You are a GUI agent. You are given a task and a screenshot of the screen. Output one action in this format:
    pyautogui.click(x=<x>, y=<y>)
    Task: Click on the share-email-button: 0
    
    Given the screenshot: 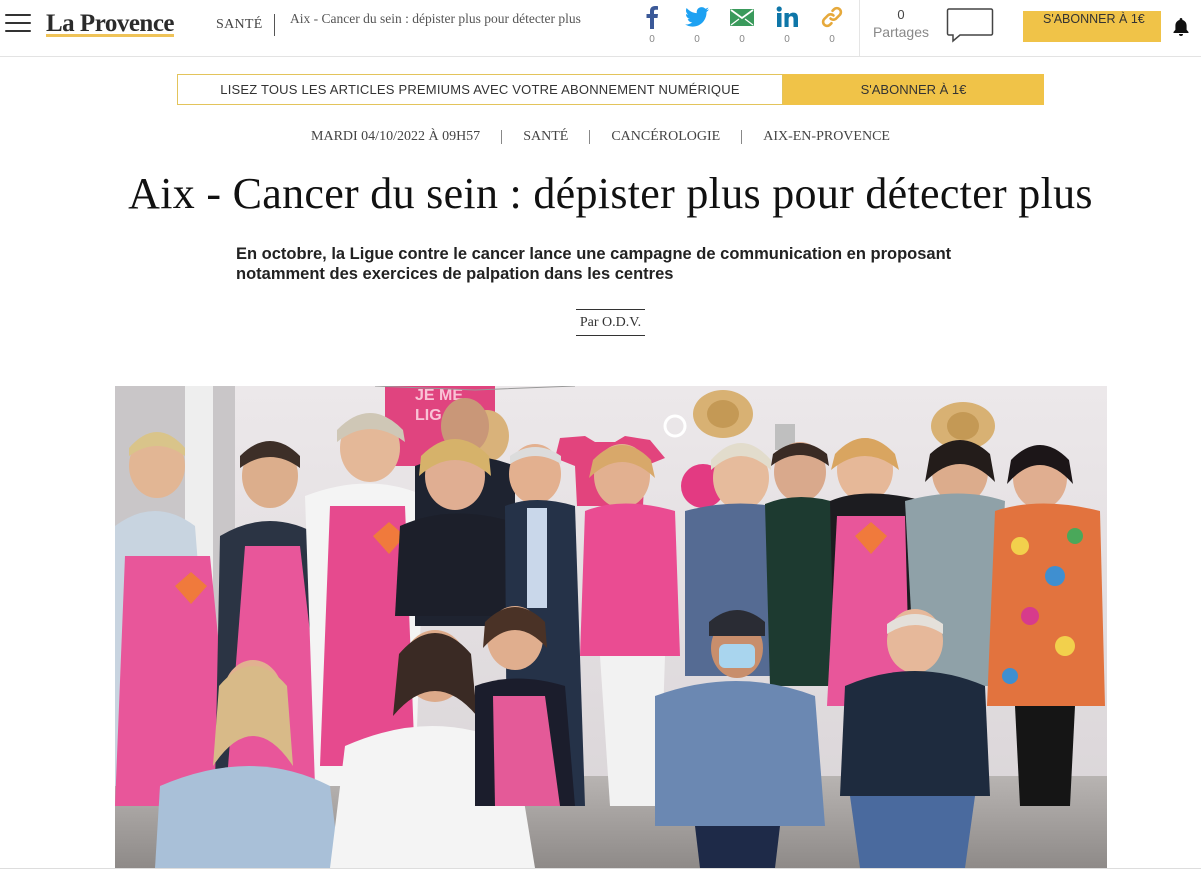 What is the action you would take?
    pyautogui.click(x=742, y=24)
    